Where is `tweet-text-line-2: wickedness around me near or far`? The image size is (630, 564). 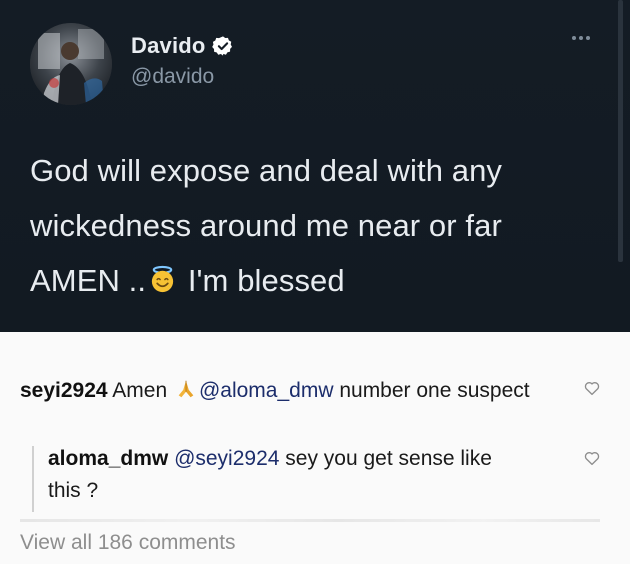
tweet-text-line-2: wickedness around me near or far is located at coordinates (266, 225).